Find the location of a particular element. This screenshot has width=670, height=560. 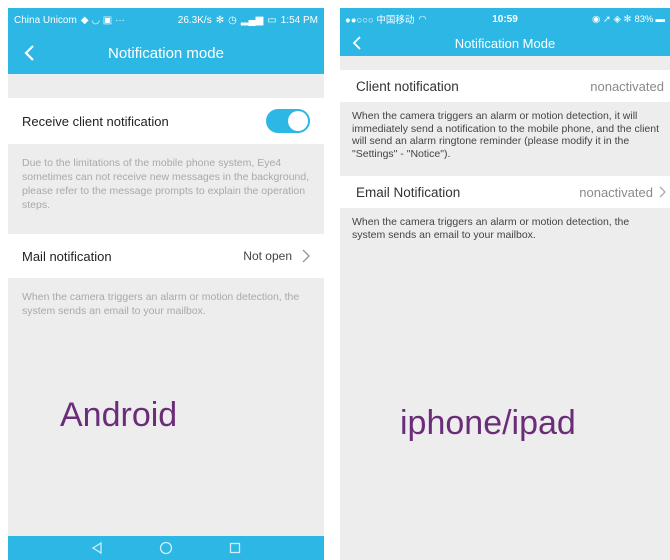

page-title: Notification mode is located at coordinates (166, 53).